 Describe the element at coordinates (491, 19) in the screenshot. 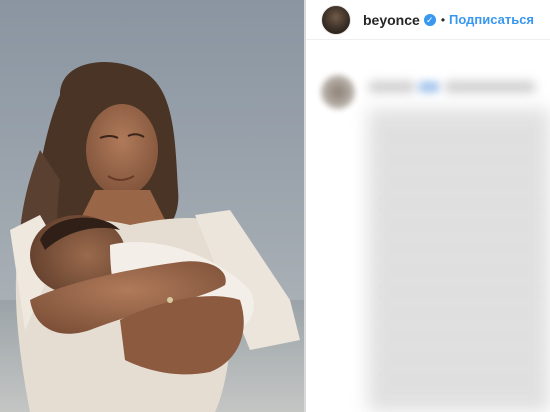

I see `follow-button: Подписаться` at that location.